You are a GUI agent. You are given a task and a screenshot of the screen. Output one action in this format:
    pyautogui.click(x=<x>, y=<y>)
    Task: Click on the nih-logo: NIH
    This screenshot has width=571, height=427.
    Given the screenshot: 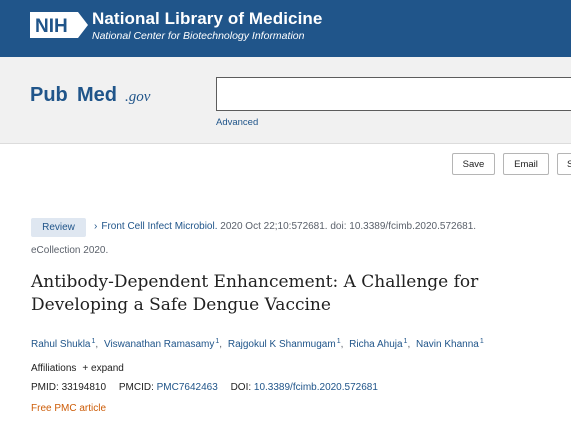 What is the action you would take?
    pyautogui.click(x=59, y=25)
    